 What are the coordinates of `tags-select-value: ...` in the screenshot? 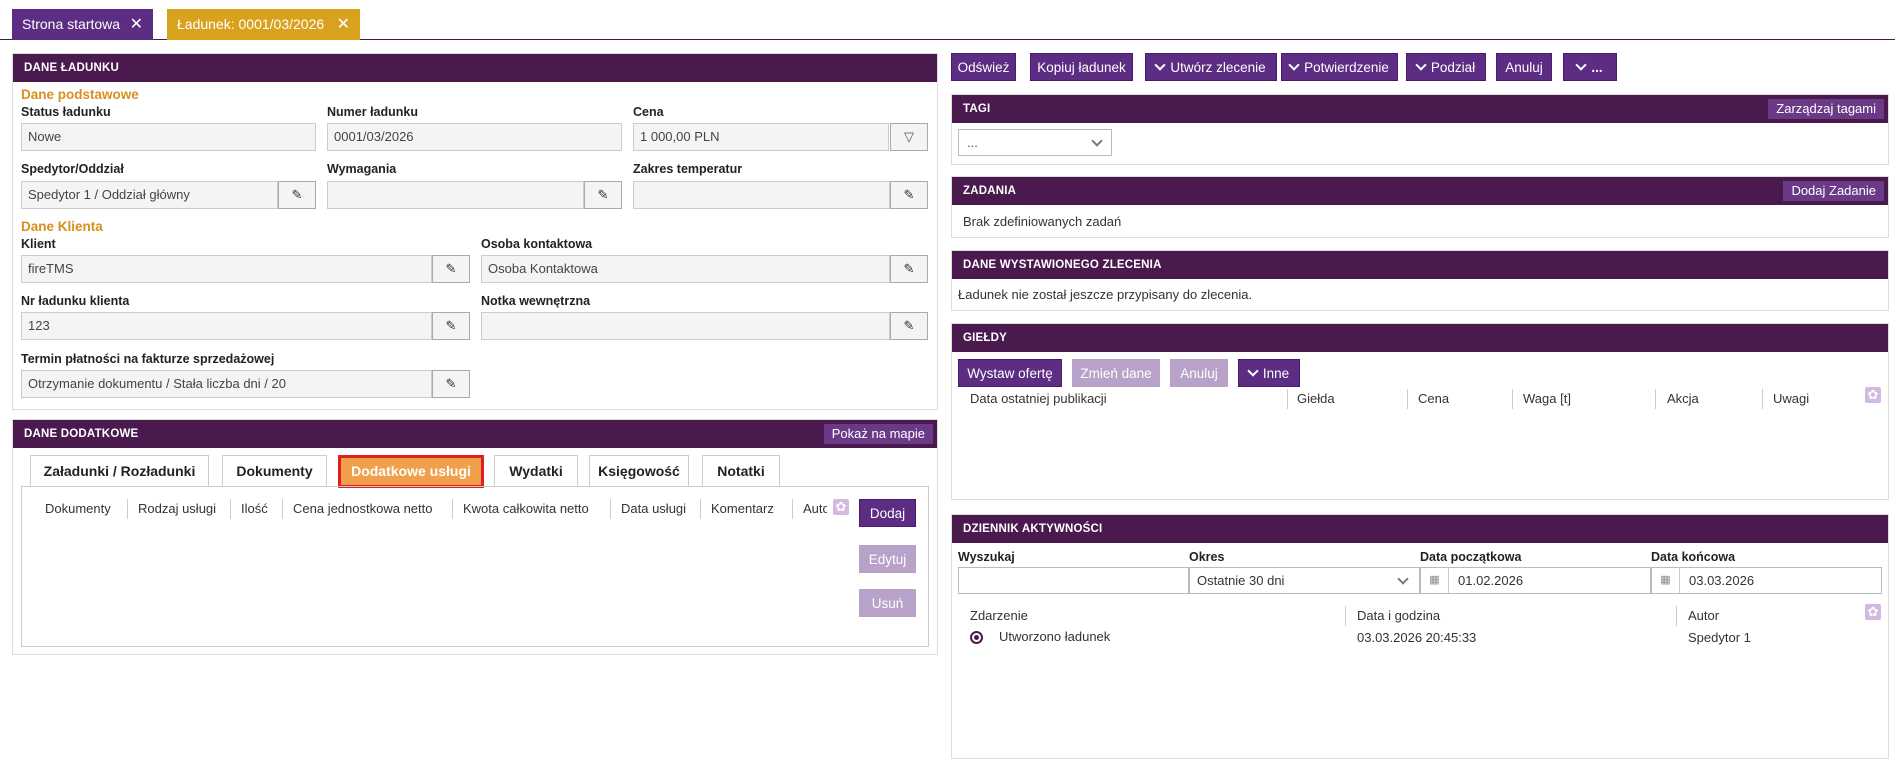 It's located at (972, 142).